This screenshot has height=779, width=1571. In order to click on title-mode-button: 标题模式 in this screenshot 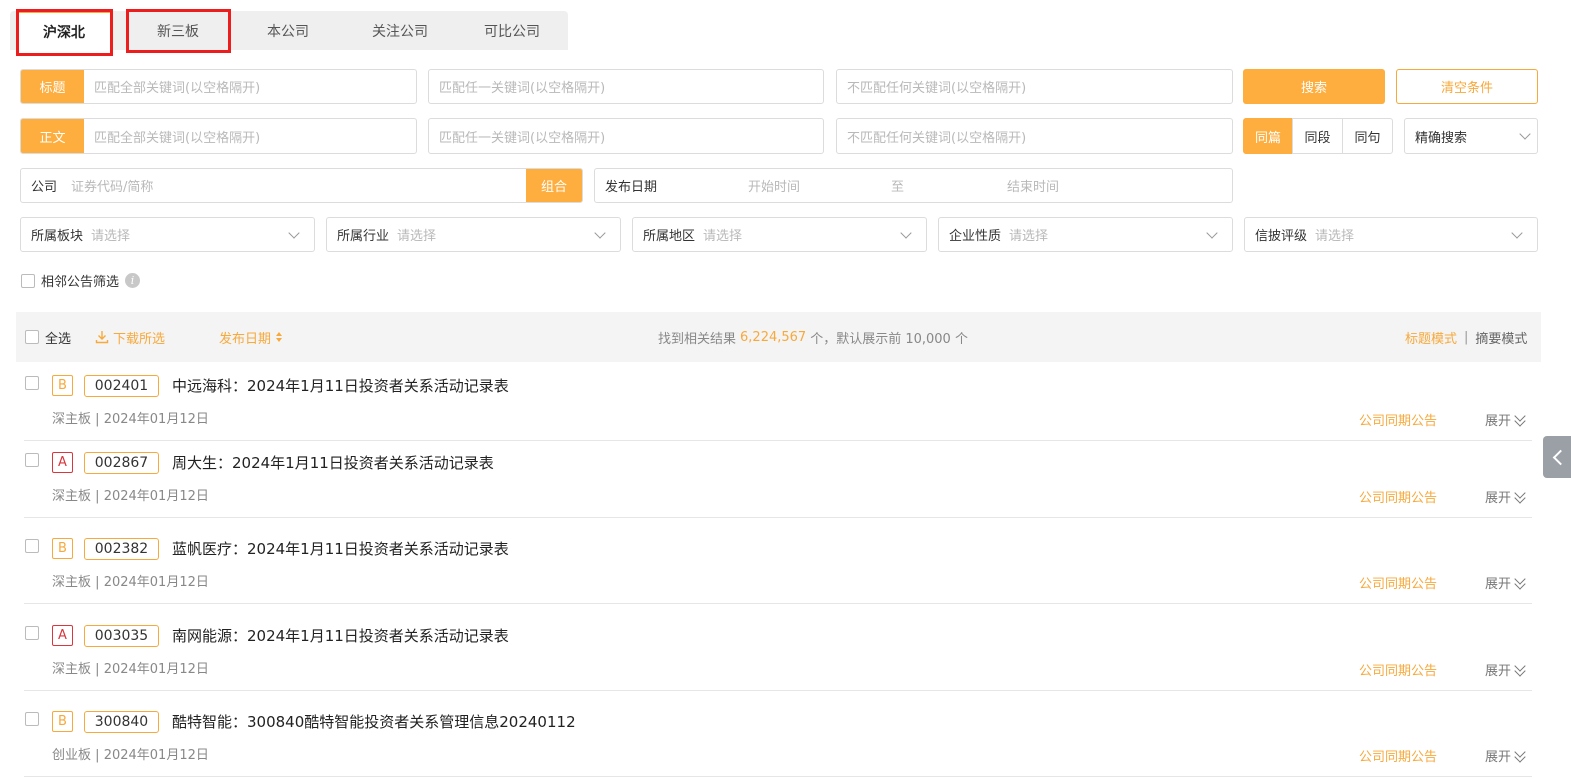, I will do `click(1431, 337)`.